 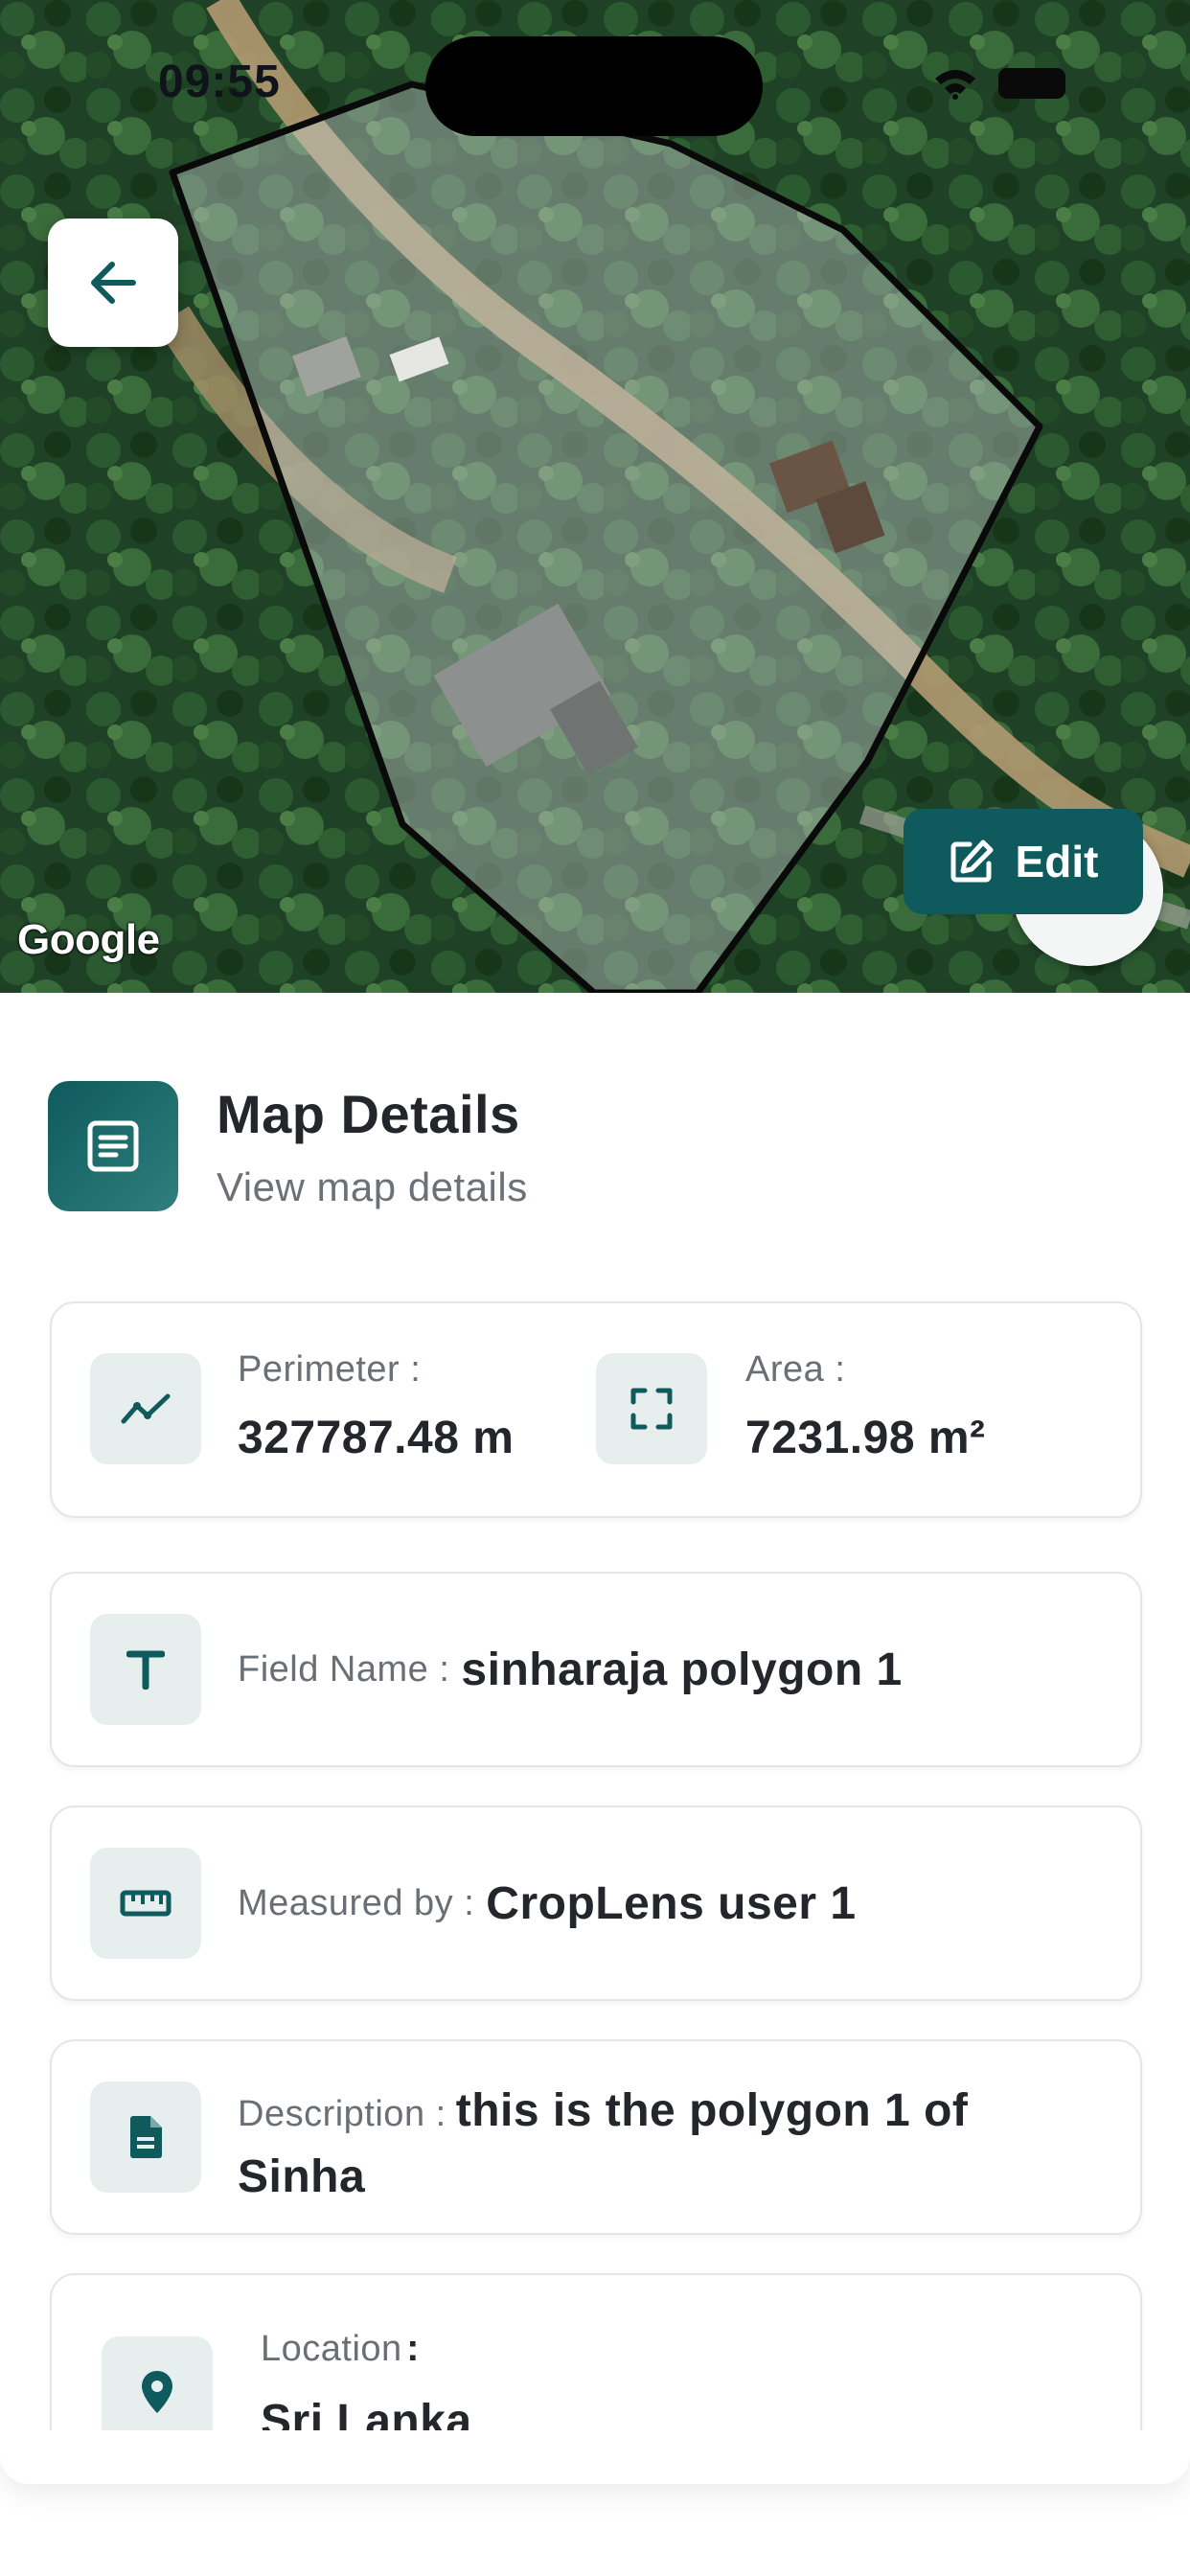 What do you see at coordinates (146, 2137) in the screenshot?
I see `file-text-icon` at bounding box center [146, 2137].